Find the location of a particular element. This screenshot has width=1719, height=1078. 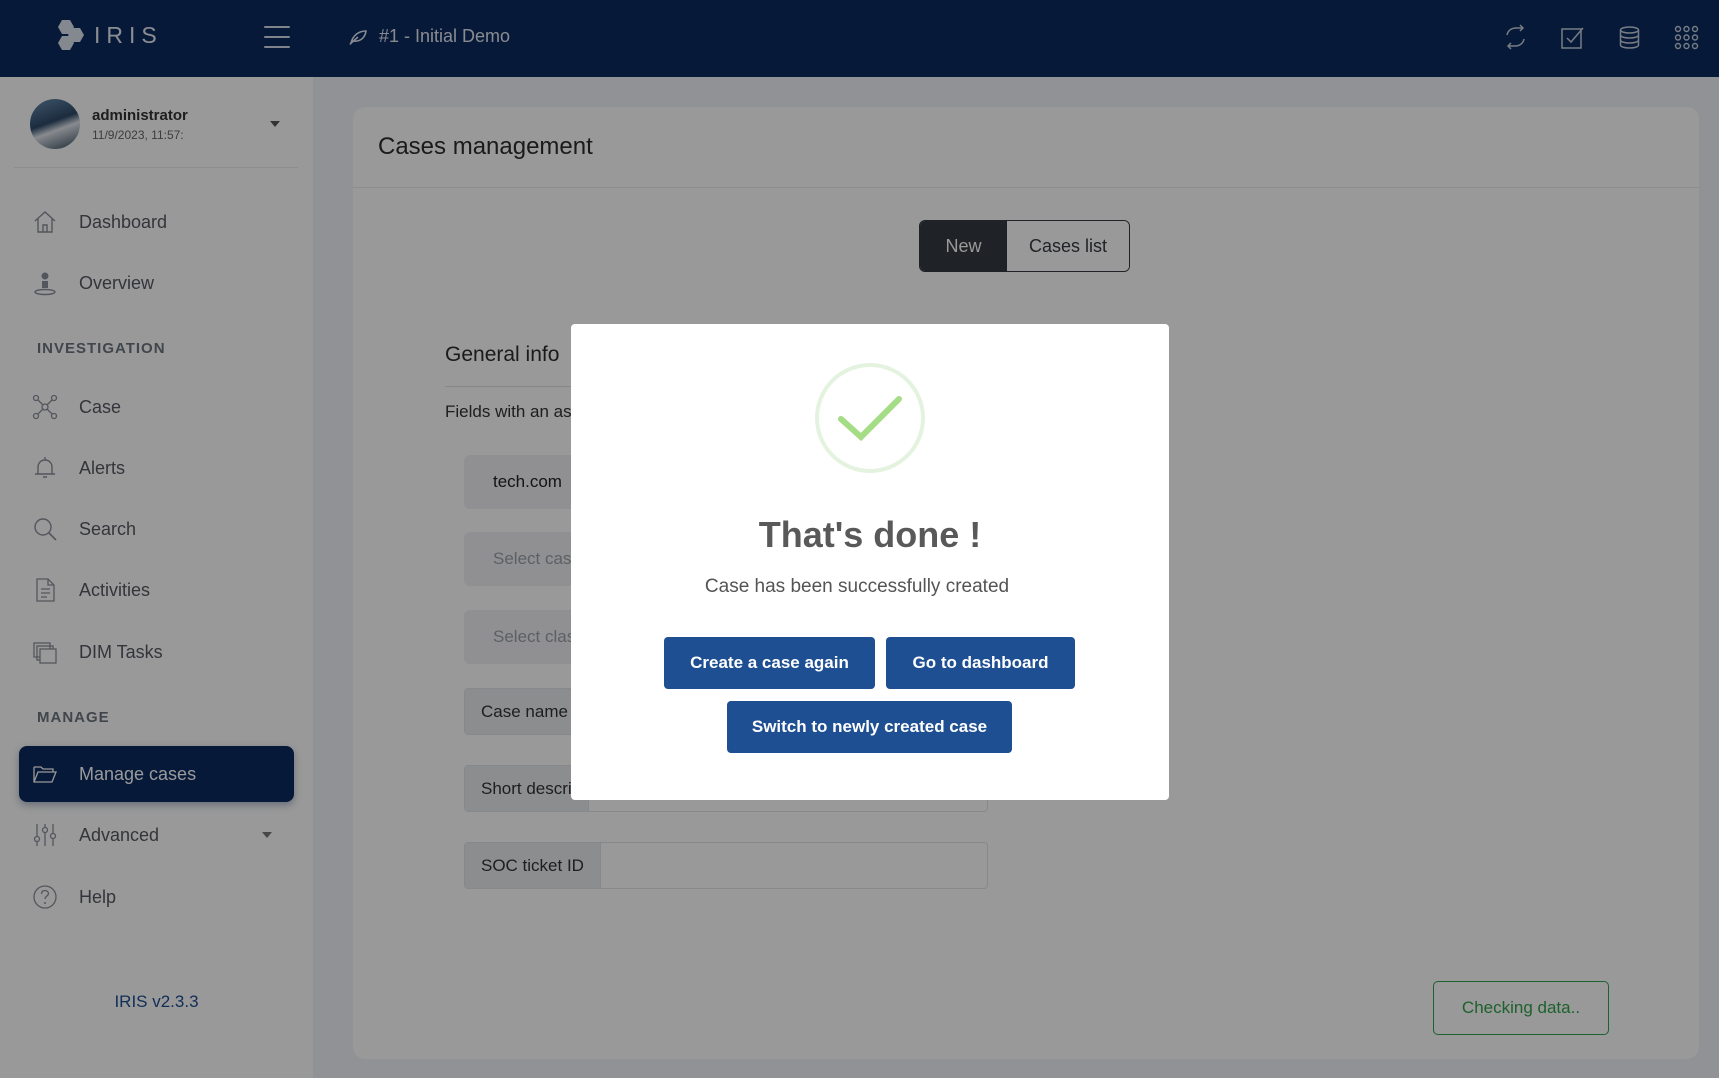

go-to-dashboard-button: Go to dashboard is located at coordinates (980, 663).